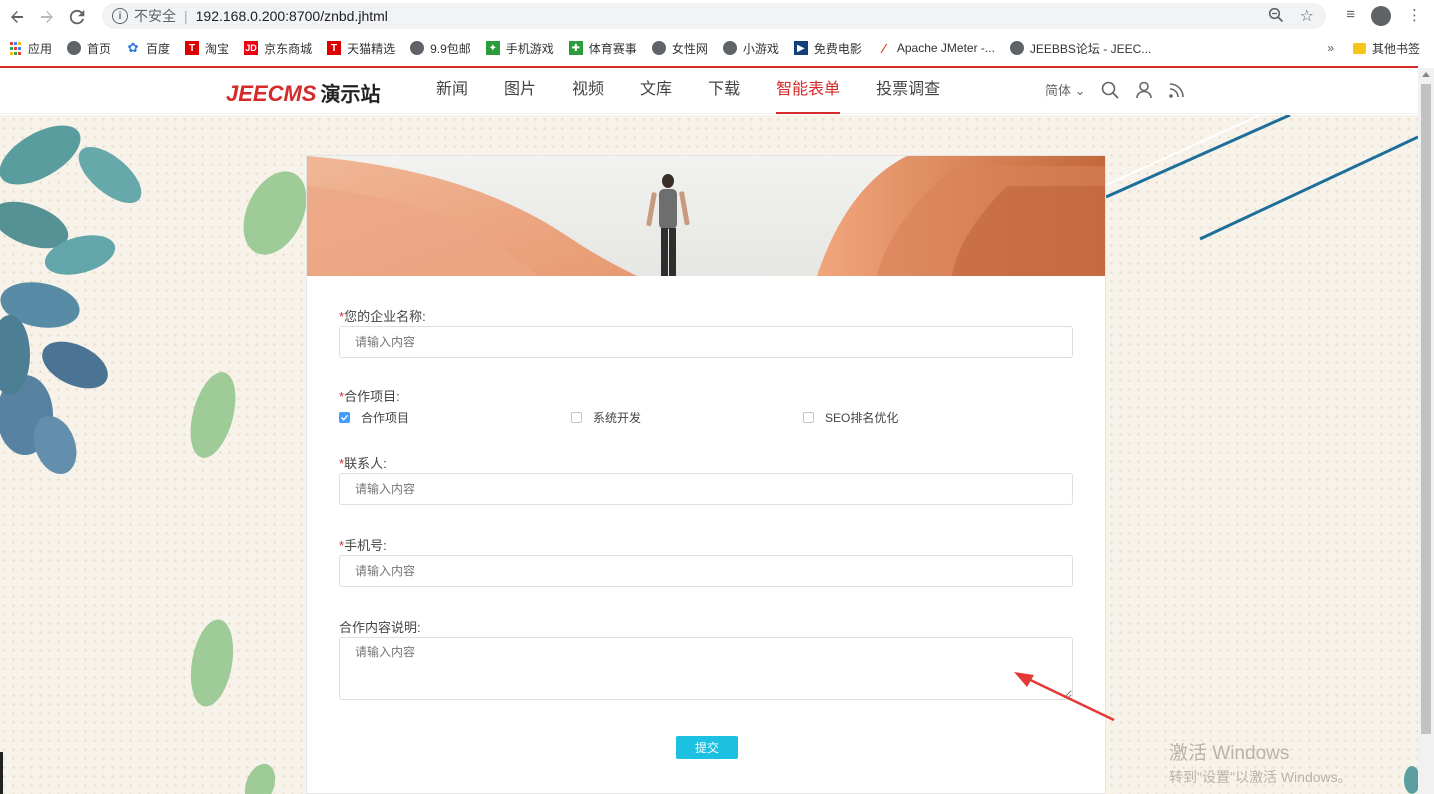 The height and width of the screenshot is (794, 1434). Describe the element at coordinates (706, 571) in the screenshot. I see `phone-input` at that location.